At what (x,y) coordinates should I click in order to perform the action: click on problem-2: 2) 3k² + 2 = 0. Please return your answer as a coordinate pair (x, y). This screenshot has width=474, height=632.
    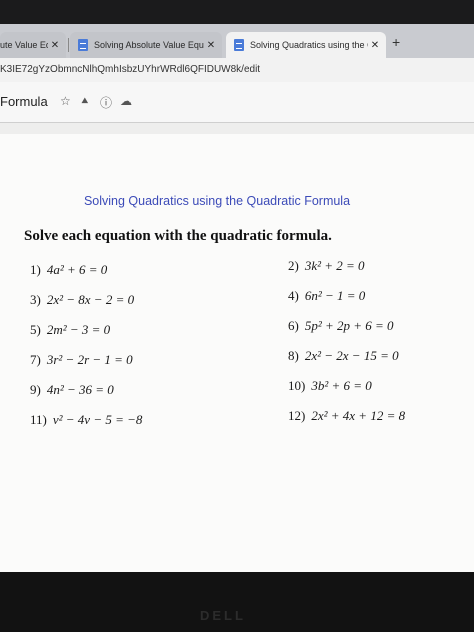
    Looking at the image, I should click on (326, 266).